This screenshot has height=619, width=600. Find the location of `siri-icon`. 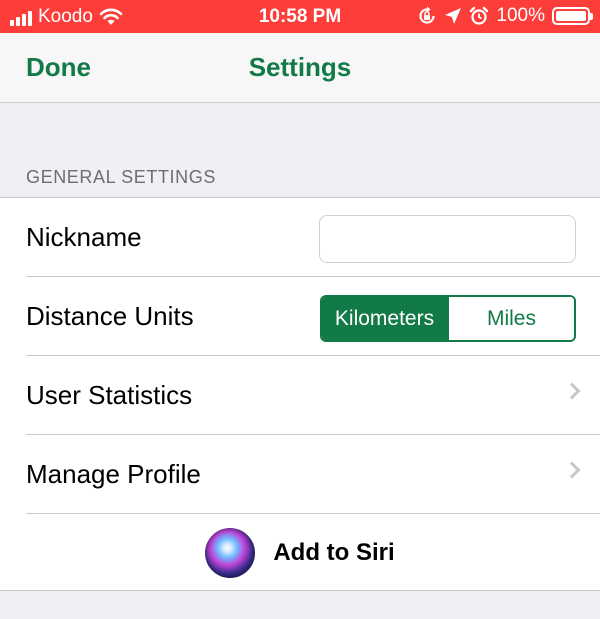

siri-icon is located at coordinates (230, 553).